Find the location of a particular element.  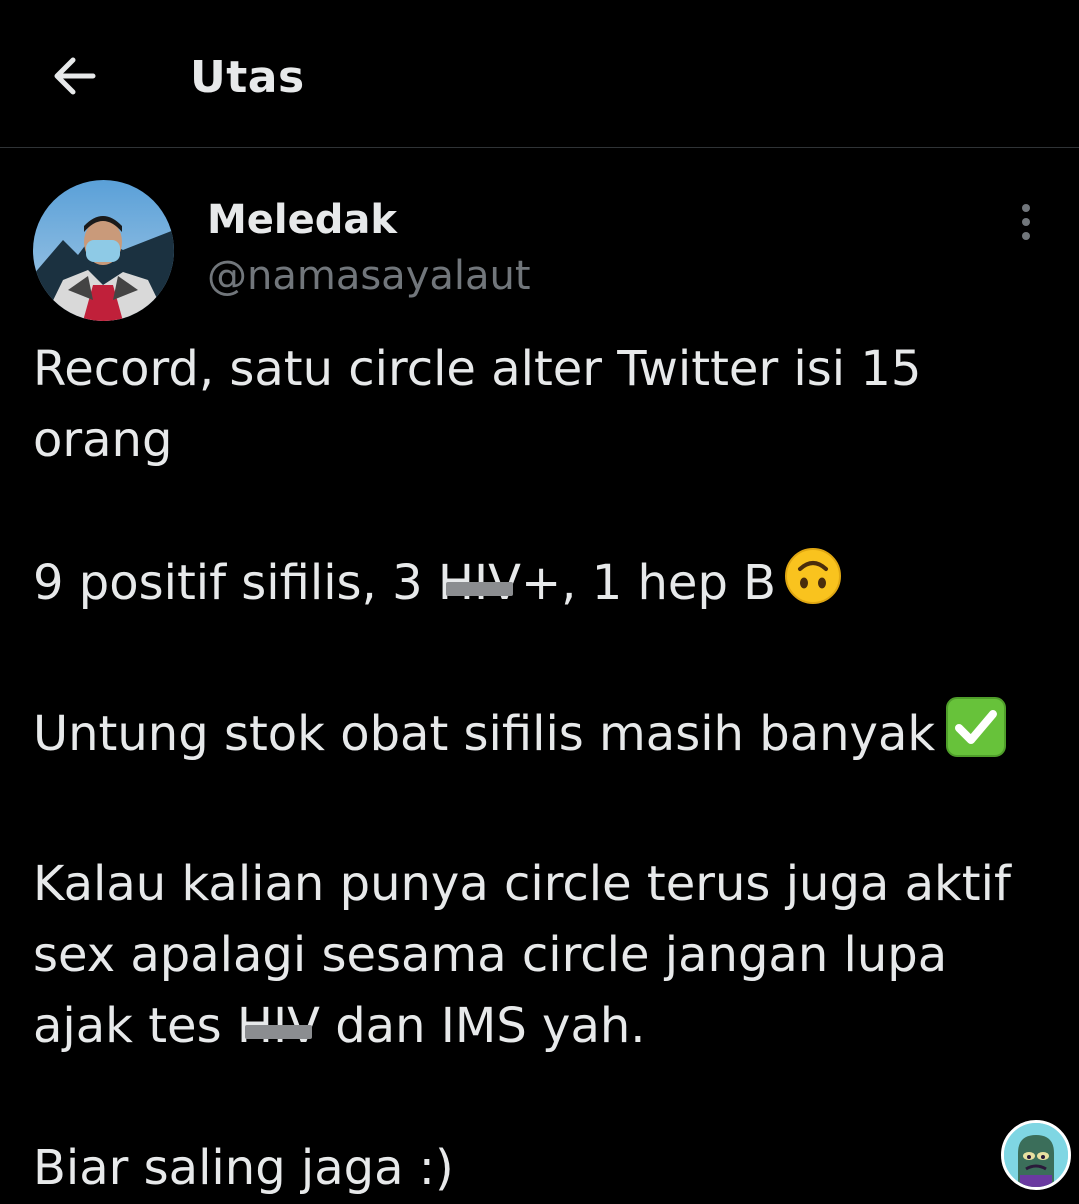

tweet-line: Untung stok obat sifilis masih banyak is located at coordinates (543, 737).